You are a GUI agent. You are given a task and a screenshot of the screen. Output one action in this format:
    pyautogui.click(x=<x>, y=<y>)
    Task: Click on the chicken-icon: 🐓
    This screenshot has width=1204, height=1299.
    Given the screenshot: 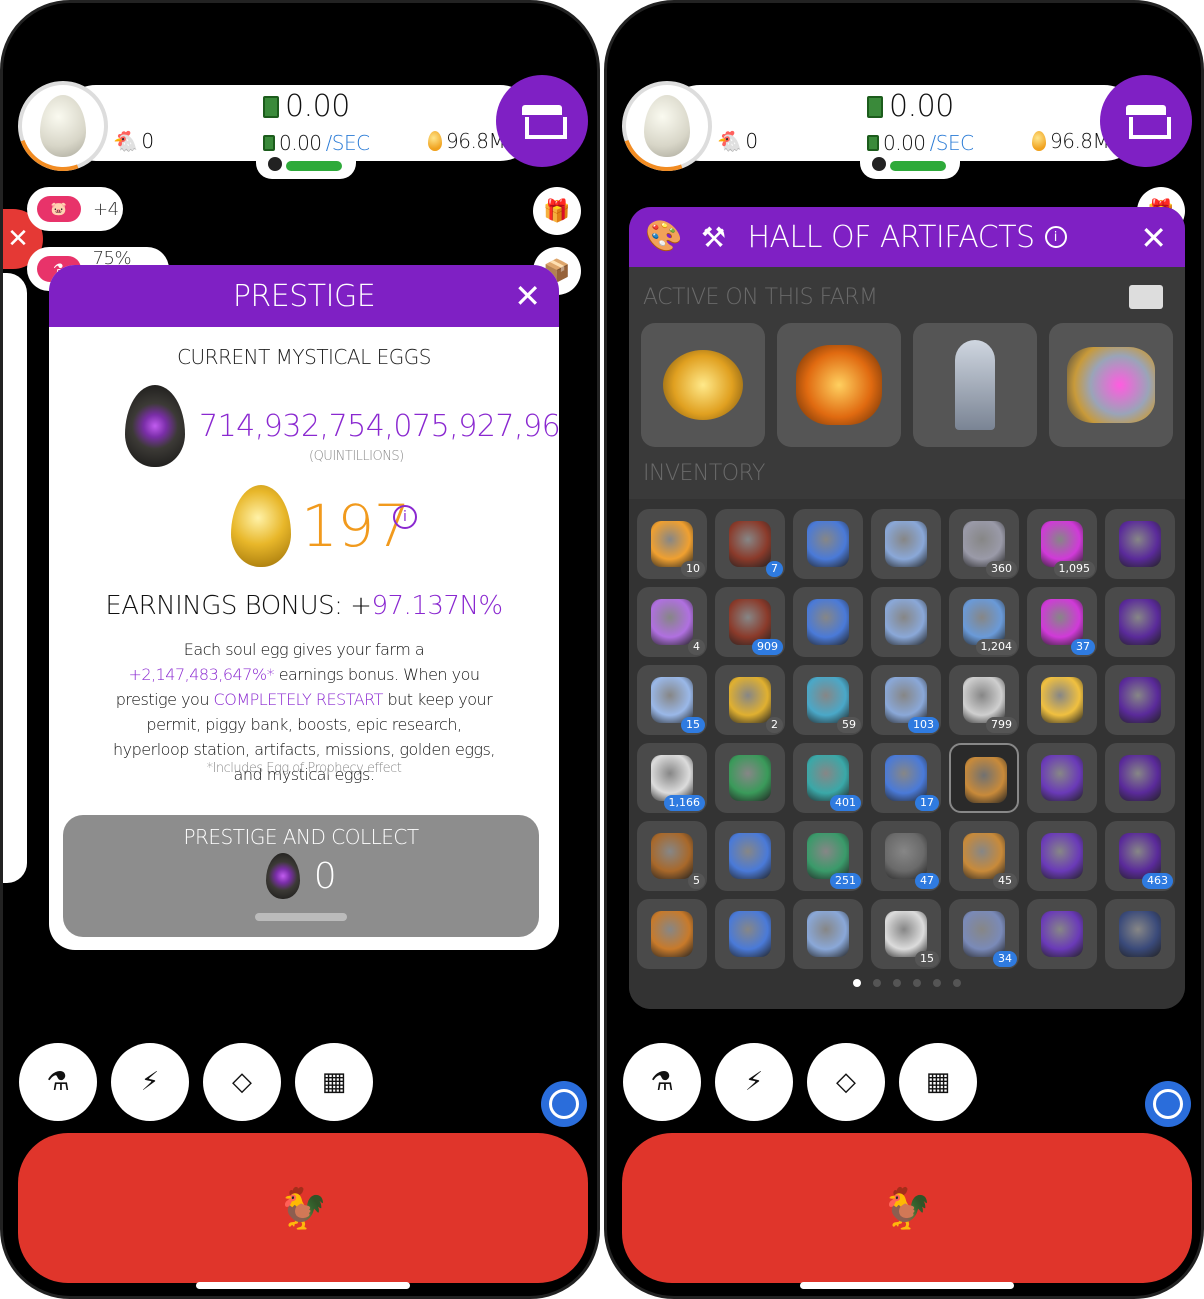 What is the action you would take?
    pyautogui.click(x=907, y=1208)
    